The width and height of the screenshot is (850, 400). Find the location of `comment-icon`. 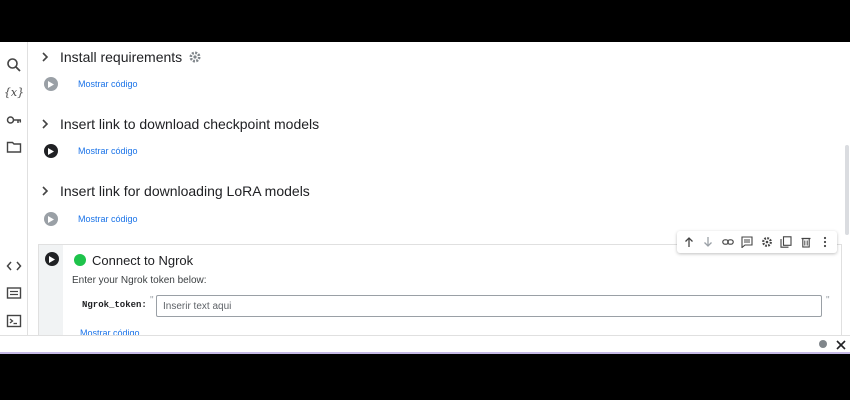

comment-icon is located at coordinates (747, 242).